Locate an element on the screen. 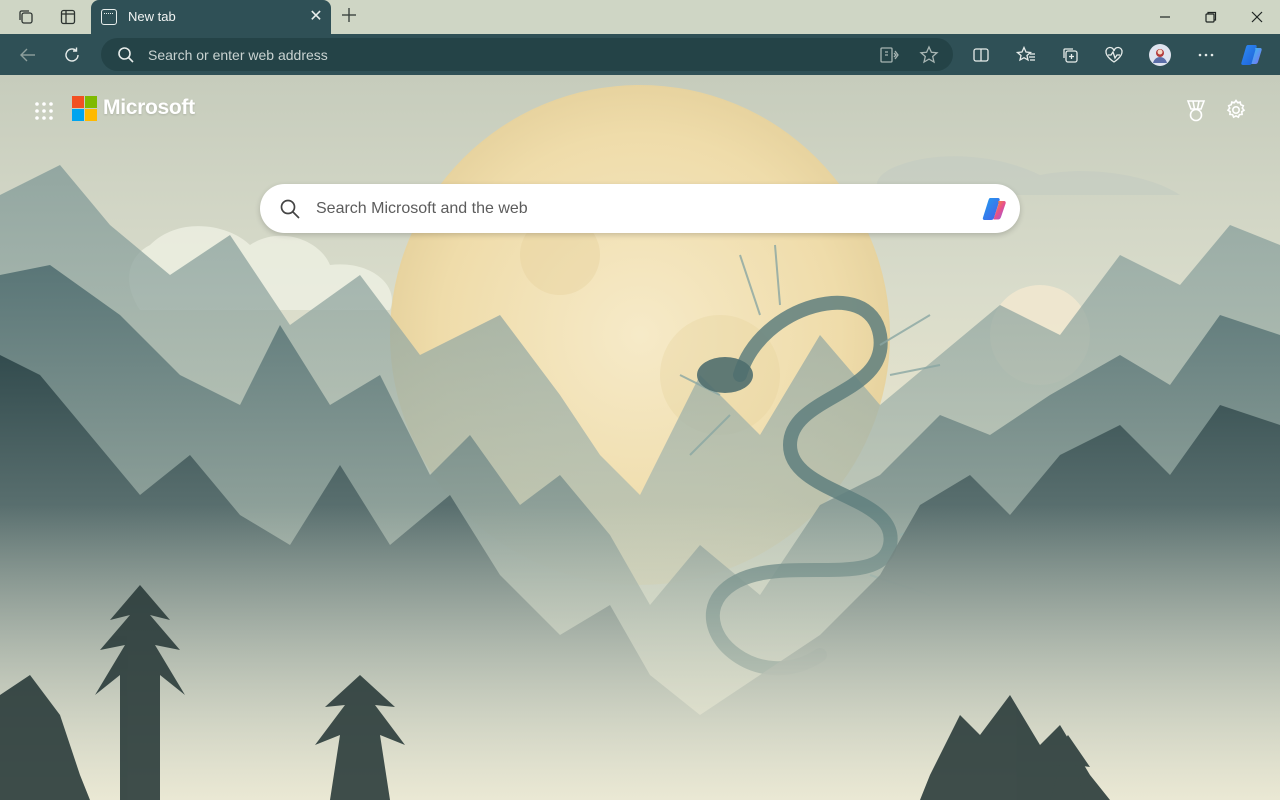 This screenshot has height=800, width=1280. rewards-icon is located at coordinates (1196, 111).